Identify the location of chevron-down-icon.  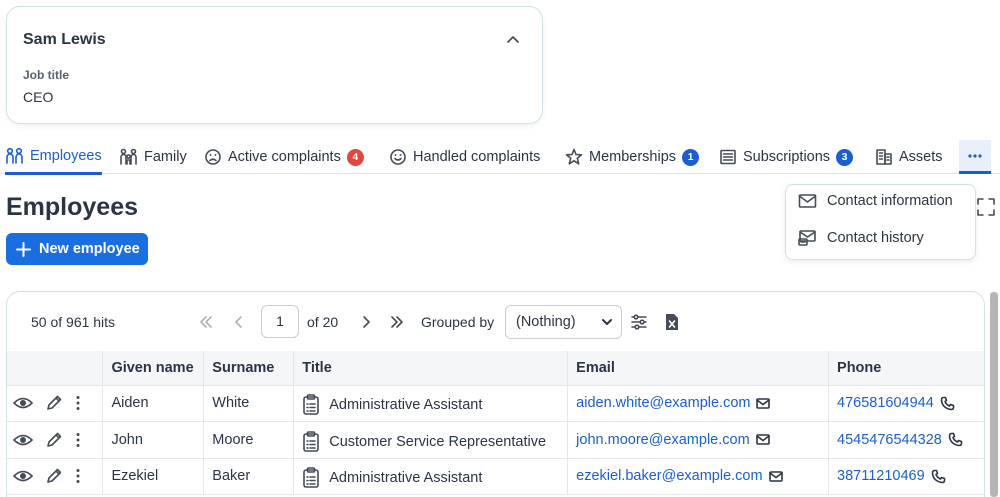
(607, 322).